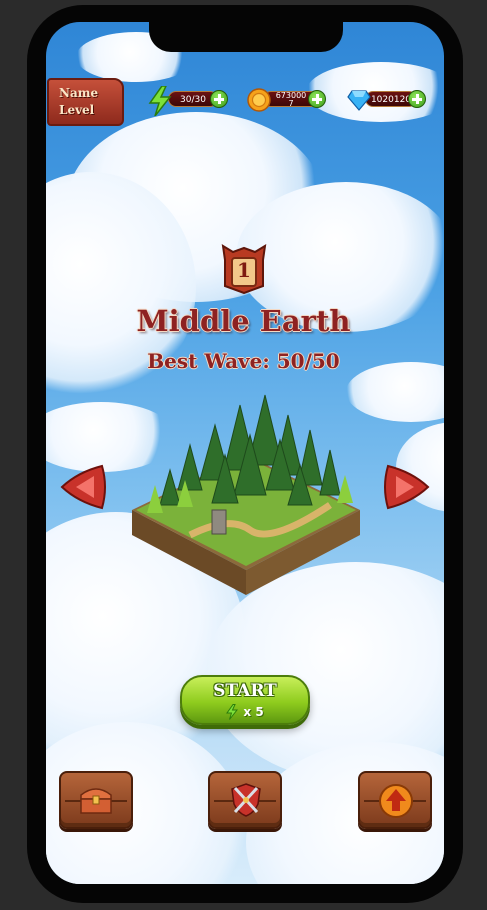  What do you see at coordinates (246, 35) in the screenshot?
I see `phone-notch` at bounding box center [246, 35].